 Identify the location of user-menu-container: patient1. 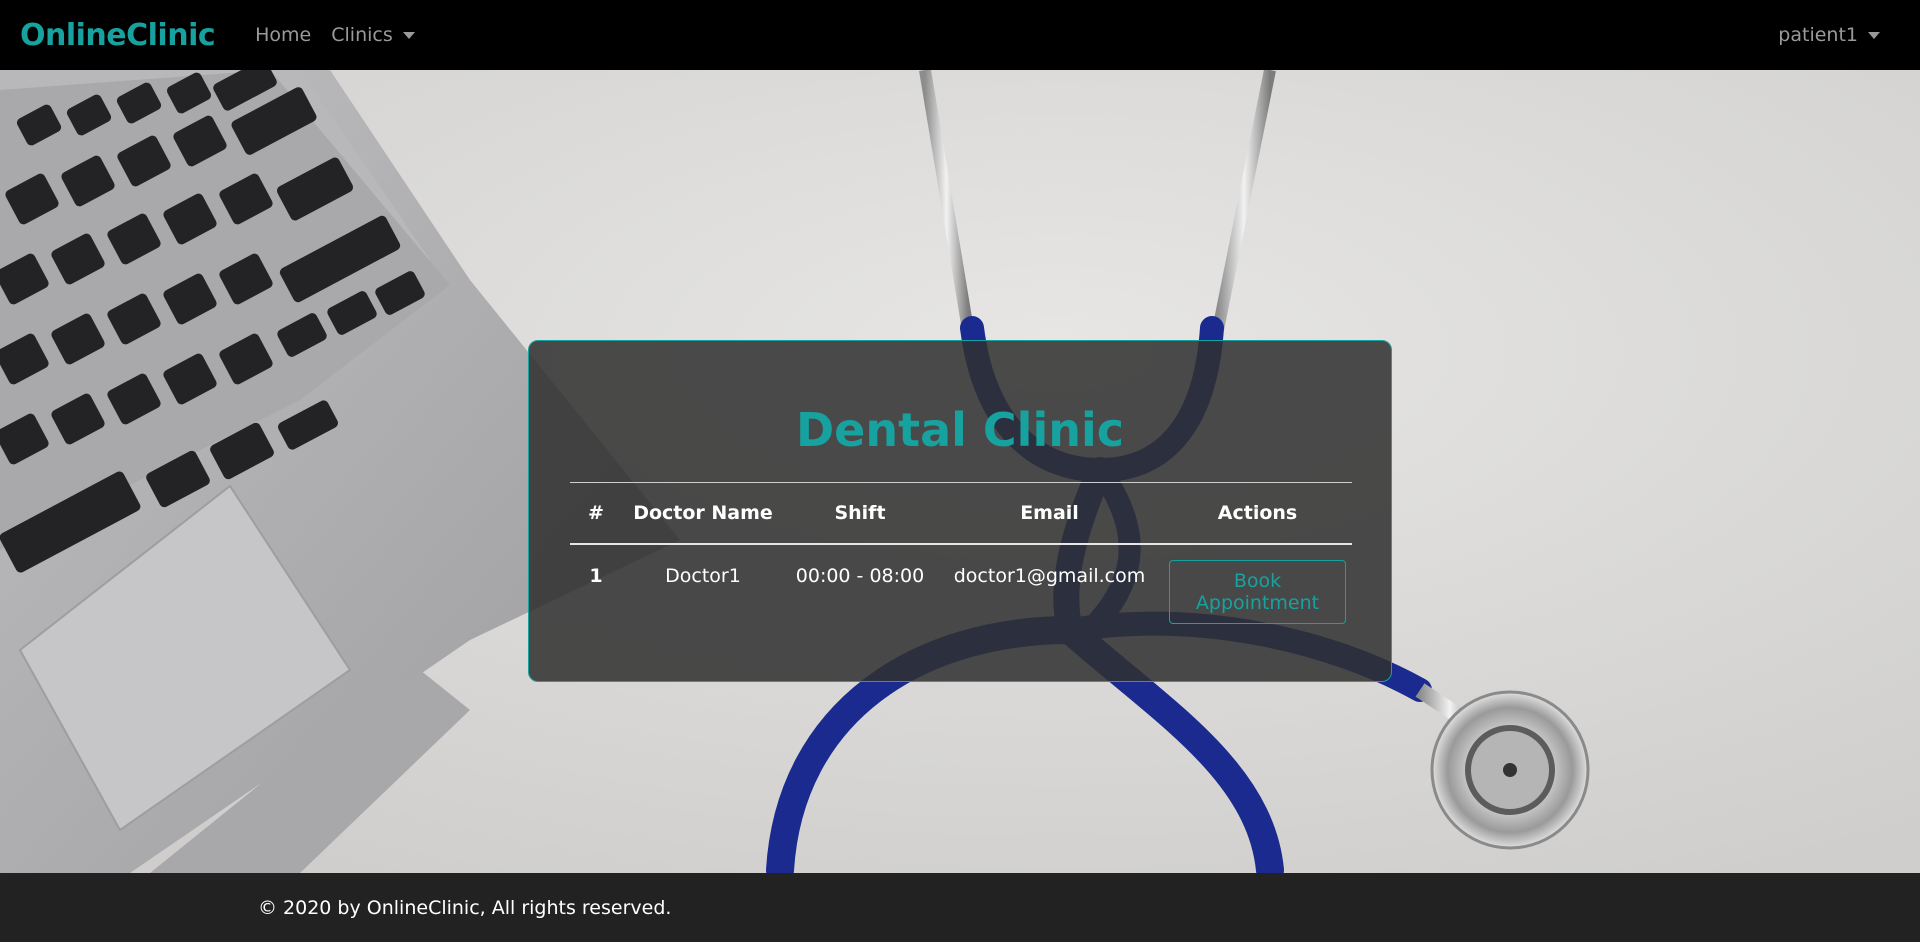
(1829, 35).